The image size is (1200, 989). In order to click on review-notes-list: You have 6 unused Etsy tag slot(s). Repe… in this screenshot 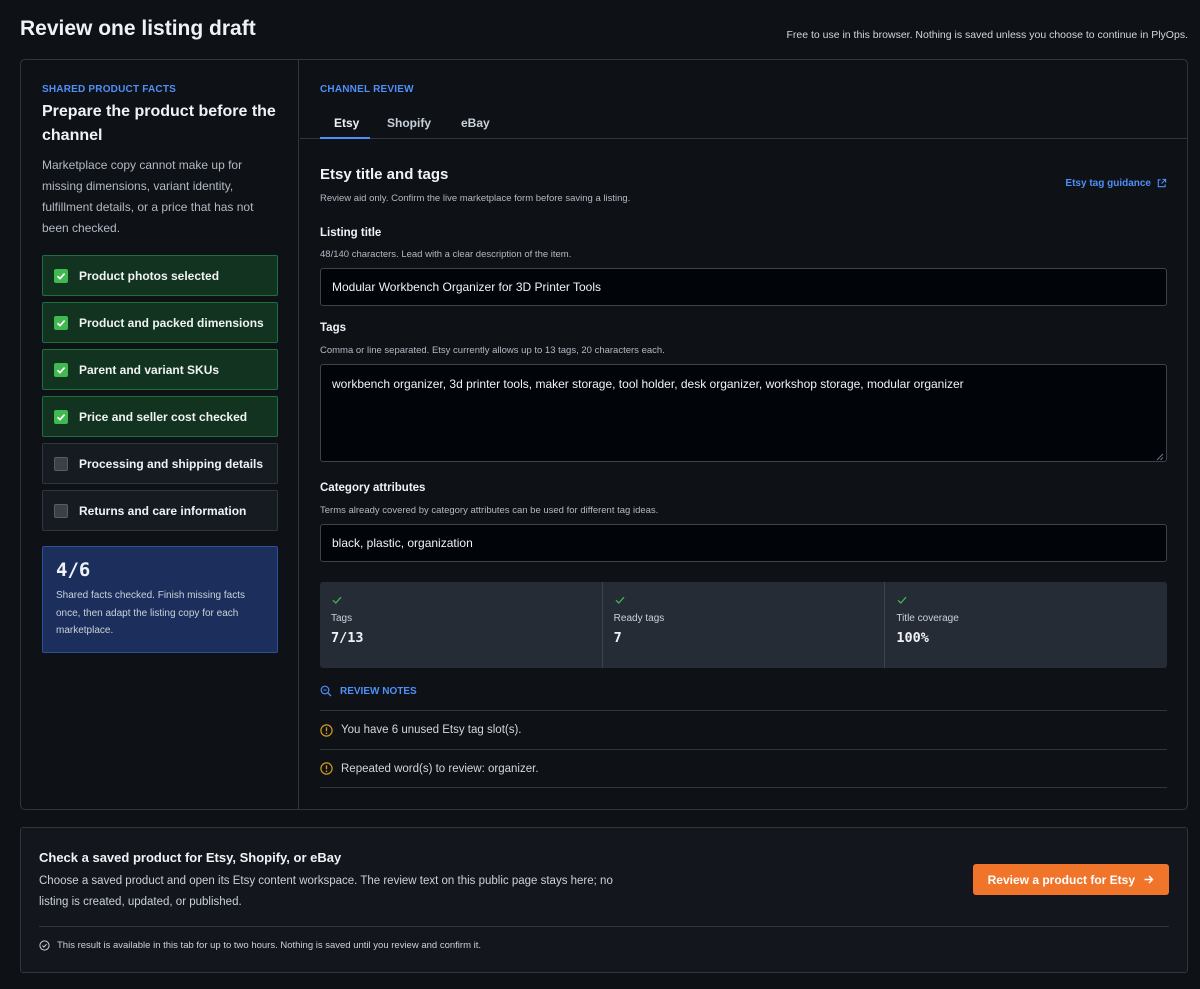, I will do `click(743, 749)`.